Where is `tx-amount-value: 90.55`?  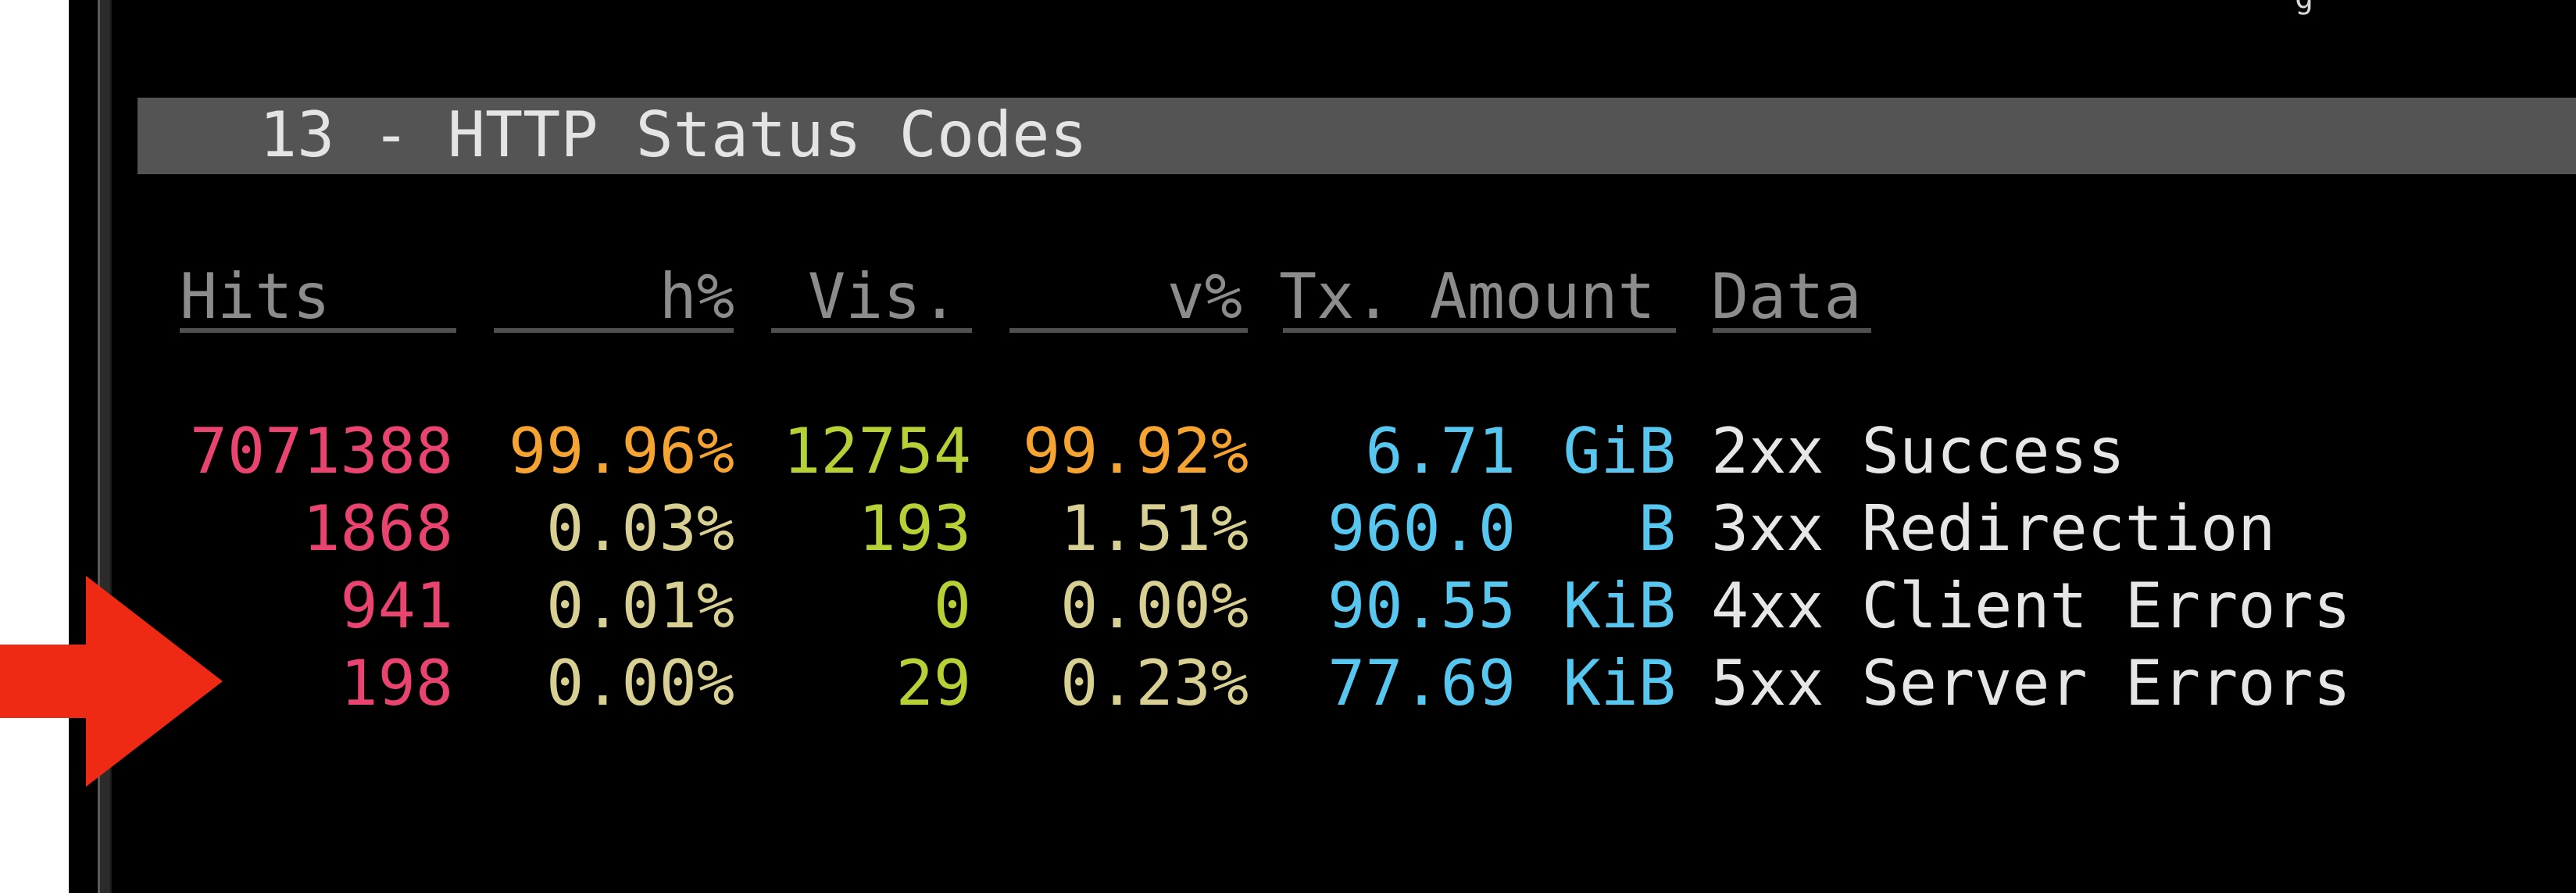
tx-amount-value: 90.55 is located at coordinates (1422, 606).